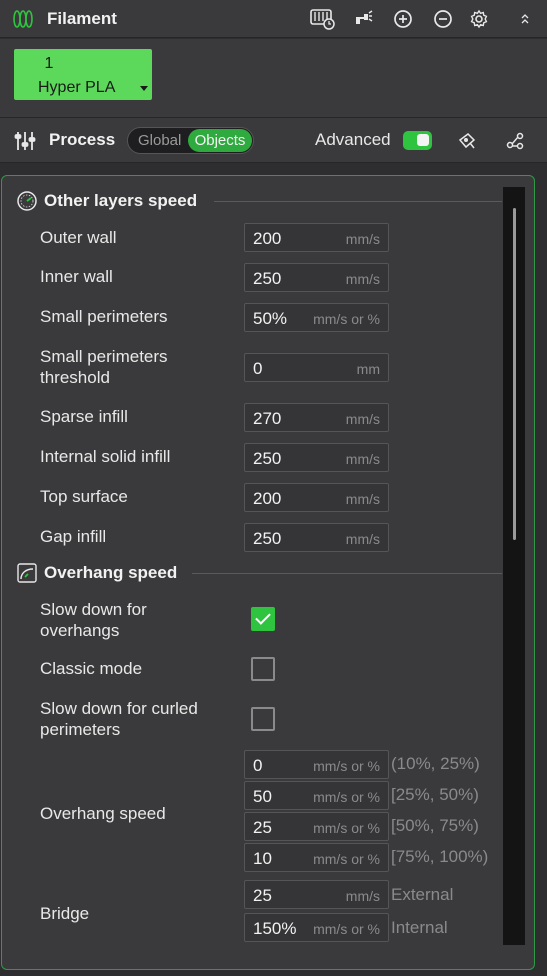 This screenshot has width=547, height=976. I want to click on sparse-infill-input: 270 mm/s, so click(316, 417).